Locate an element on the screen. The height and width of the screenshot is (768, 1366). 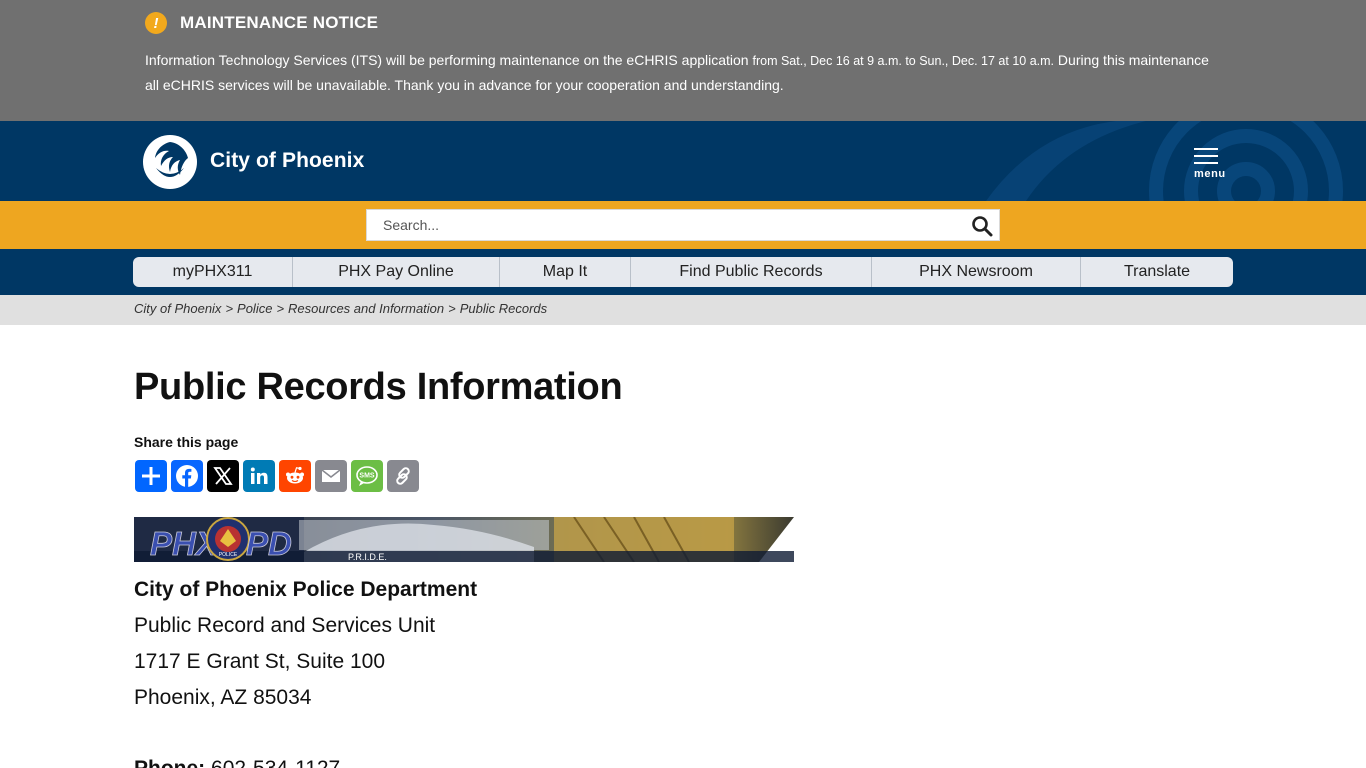
quick-link-pay-online: PHX Pay Online is located at coordinates (396, 272).